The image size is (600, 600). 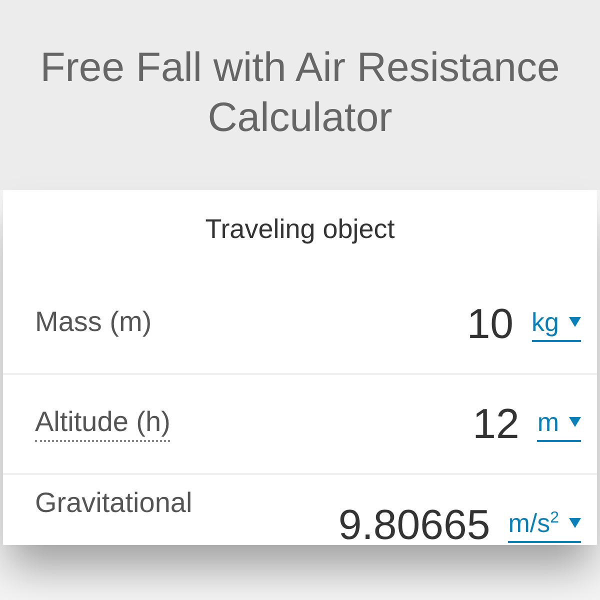 What do you see at coordinates (496, 424) in the screenshot?
I see `field-value: 12` at bounding box center [496, 424].